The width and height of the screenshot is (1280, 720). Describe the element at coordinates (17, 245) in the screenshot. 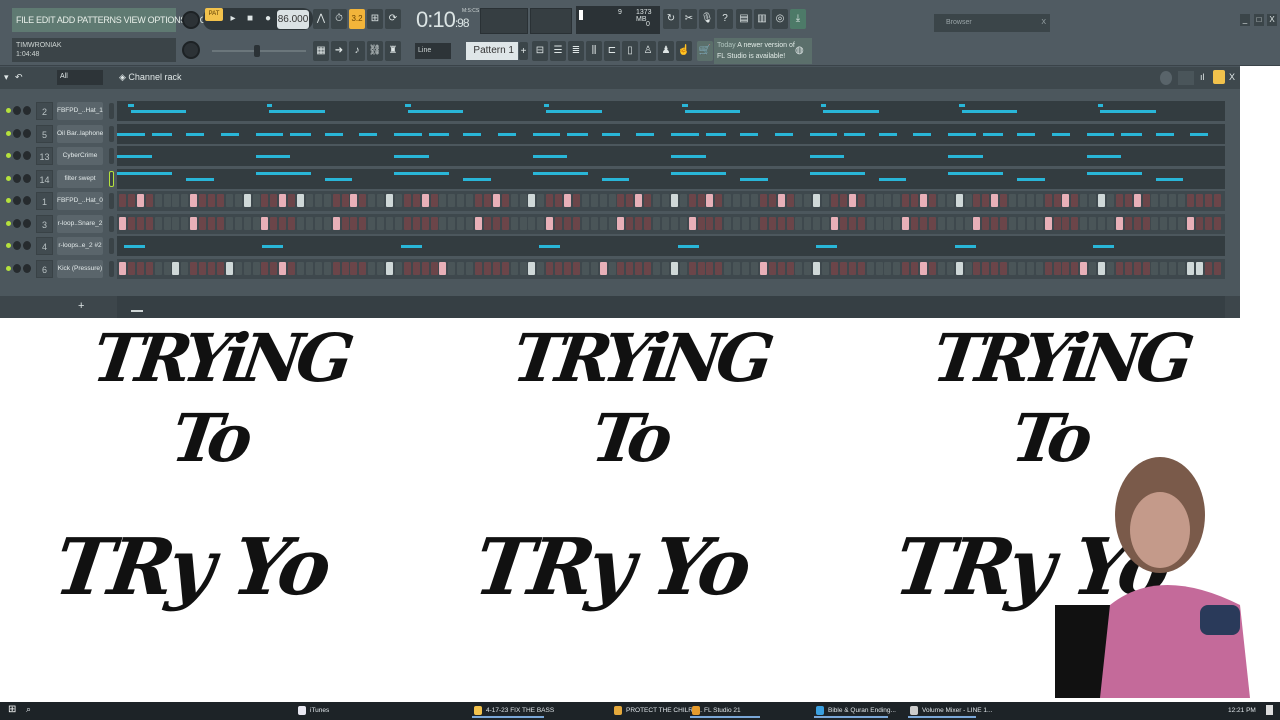

I see `pan-knob` at that location.